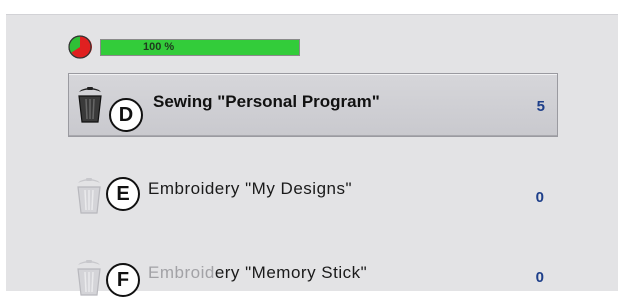 This screenshot has width=629, height=305. I want to click on callout-marker: E, so click(123, 194).